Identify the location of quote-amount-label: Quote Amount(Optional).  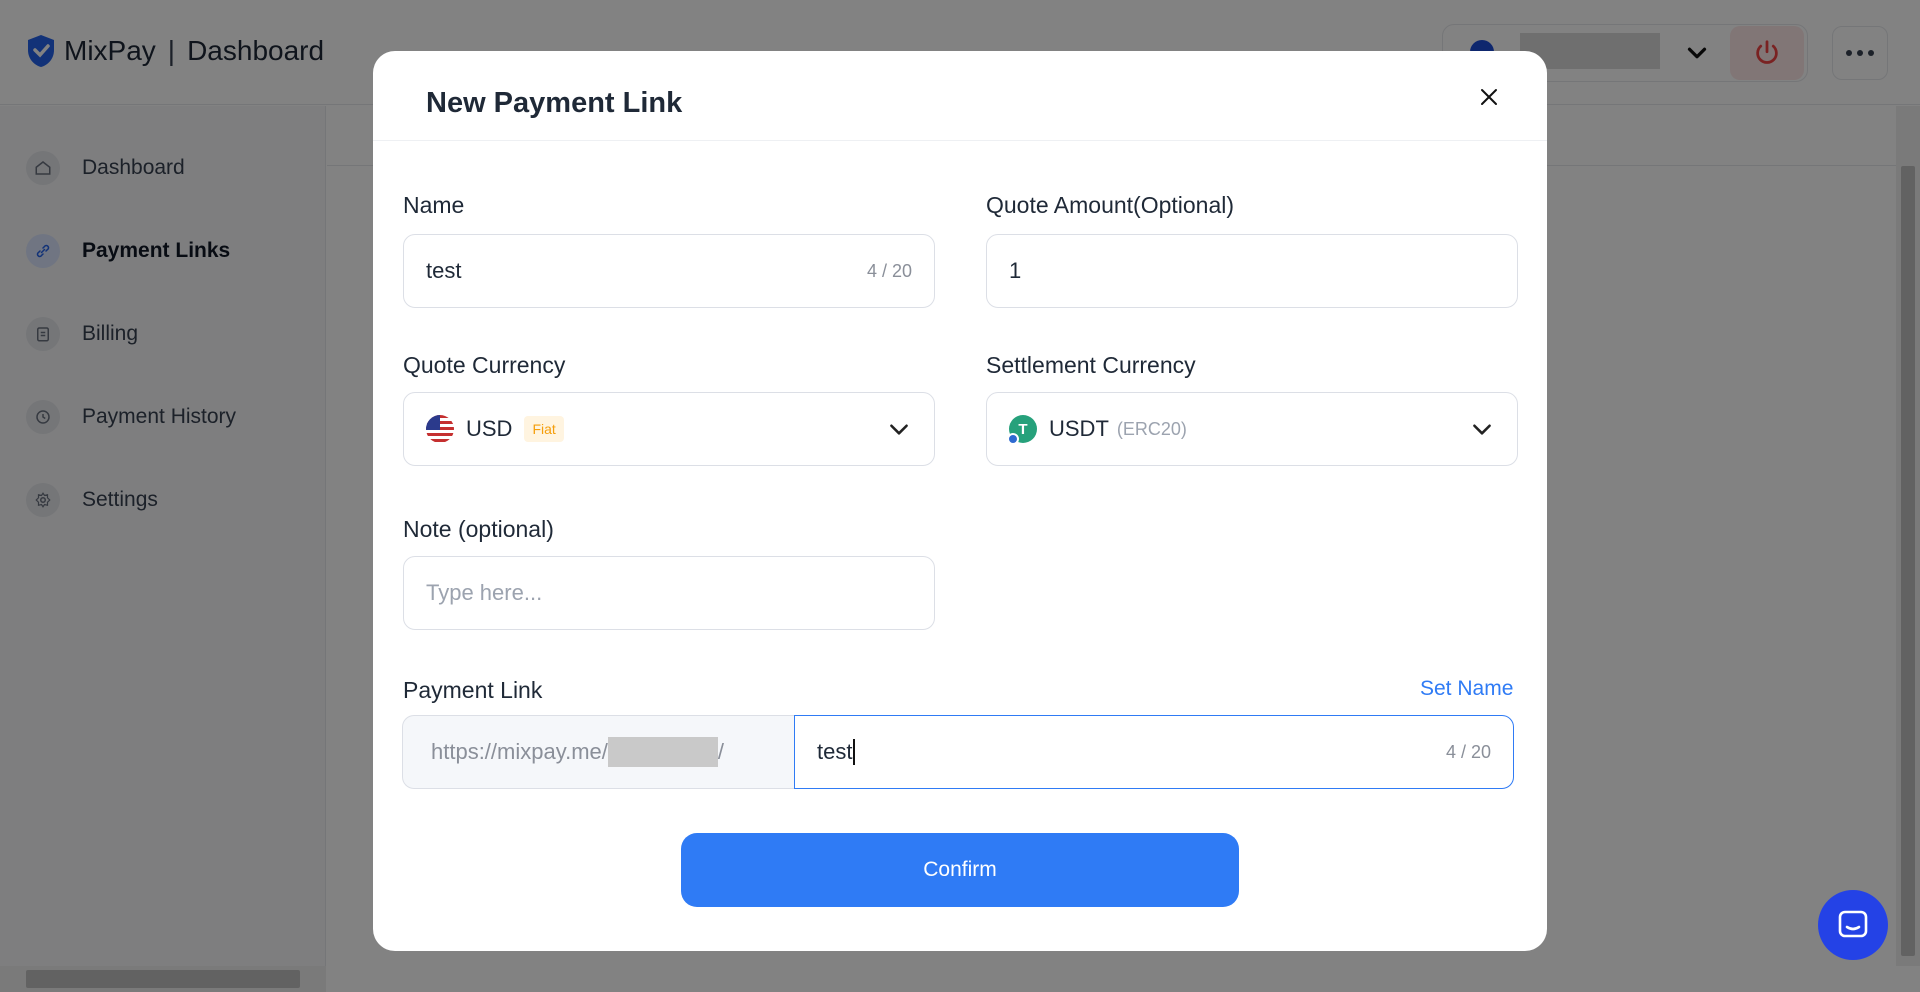
(1110, 205).